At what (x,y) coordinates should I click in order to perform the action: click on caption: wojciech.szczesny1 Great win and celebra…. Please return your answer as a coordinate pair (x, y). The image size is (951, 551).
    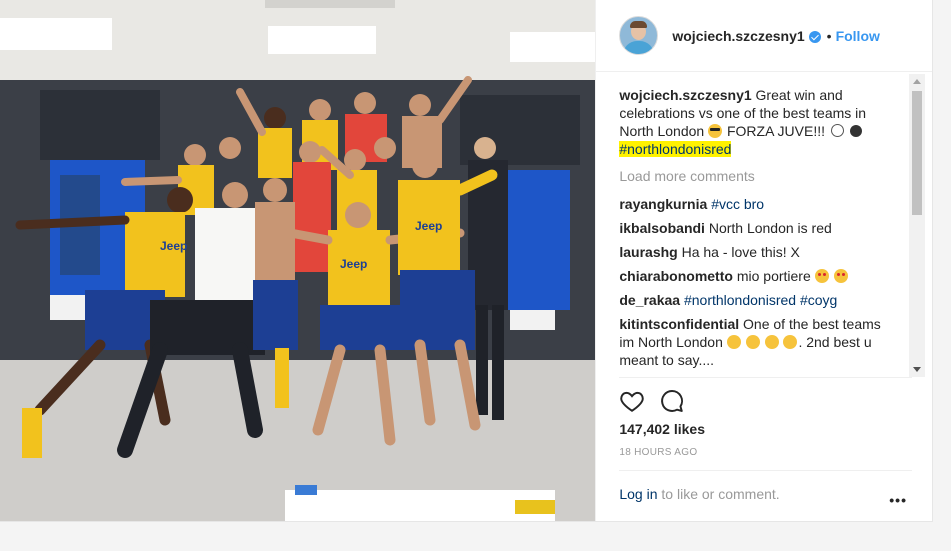
    Looking at the image, I should click on (759, 122).